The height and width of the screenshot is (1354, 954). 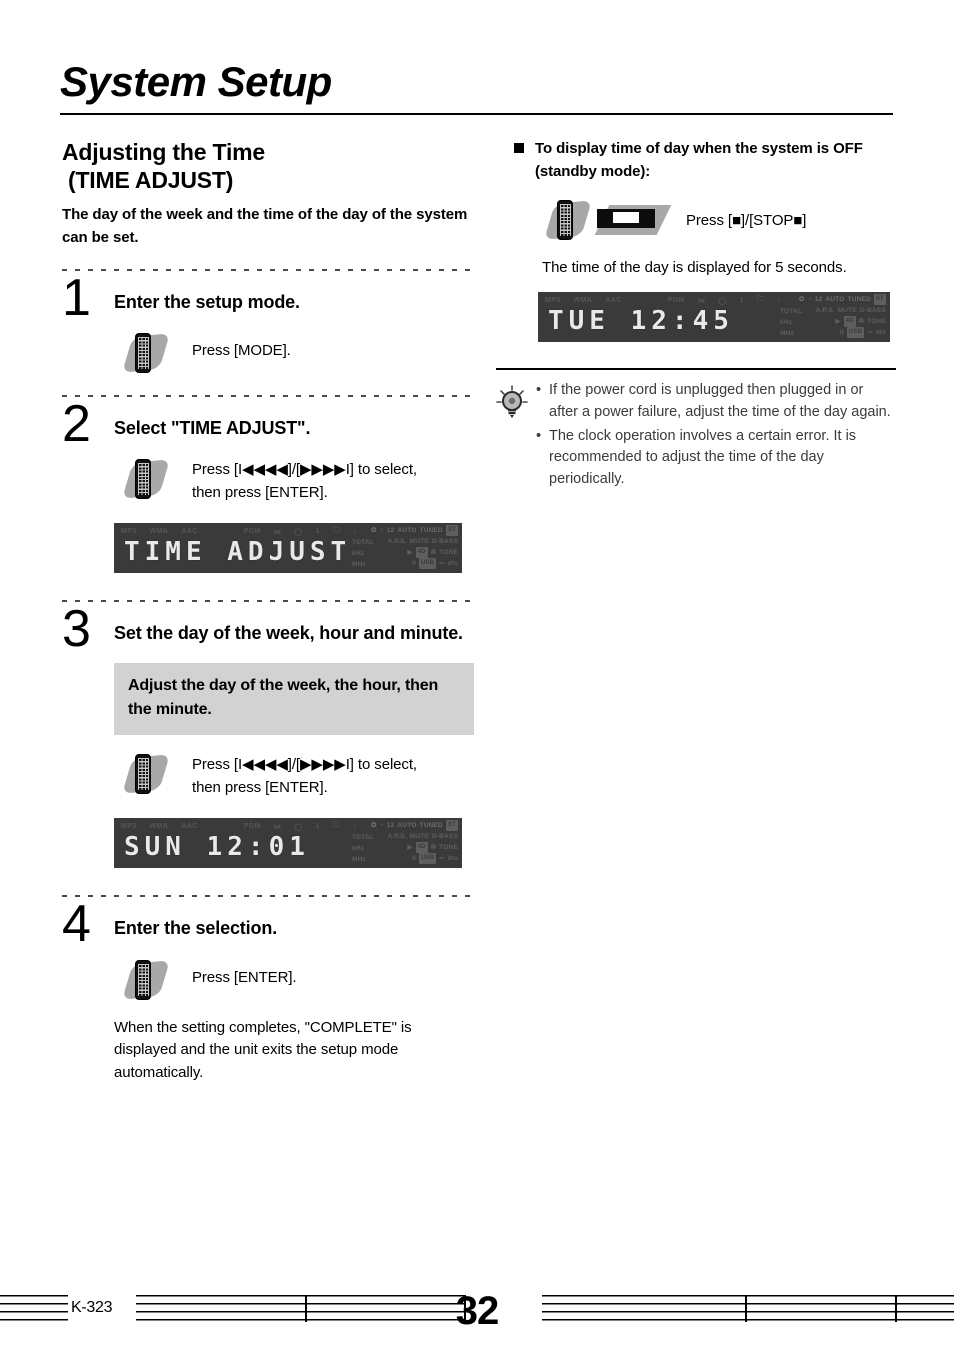 I want to click on standby-press-text: Press [■]/[STOP■], so click(x=746, y=220).